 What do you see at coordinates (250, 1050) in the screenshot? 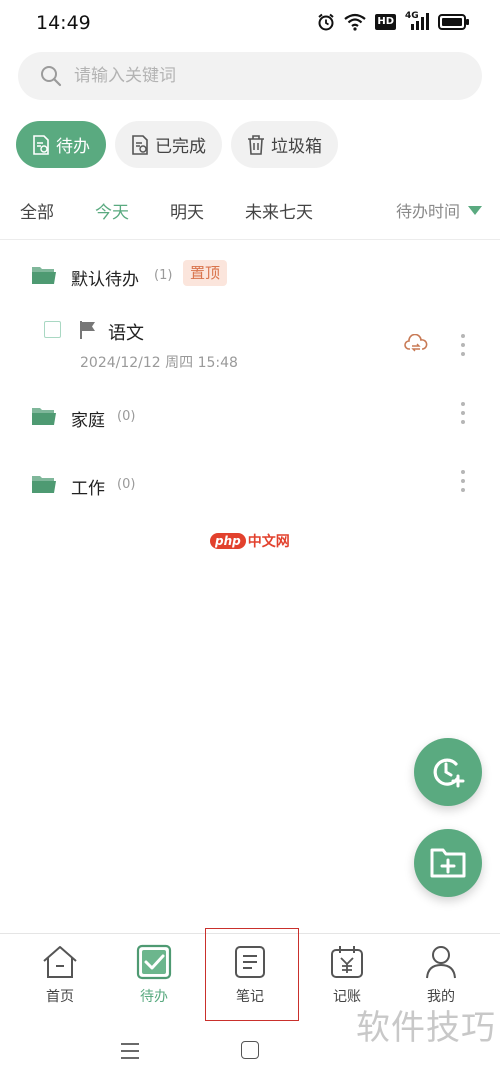
I see `home-button-icon` at bounding box center [250, 1050].